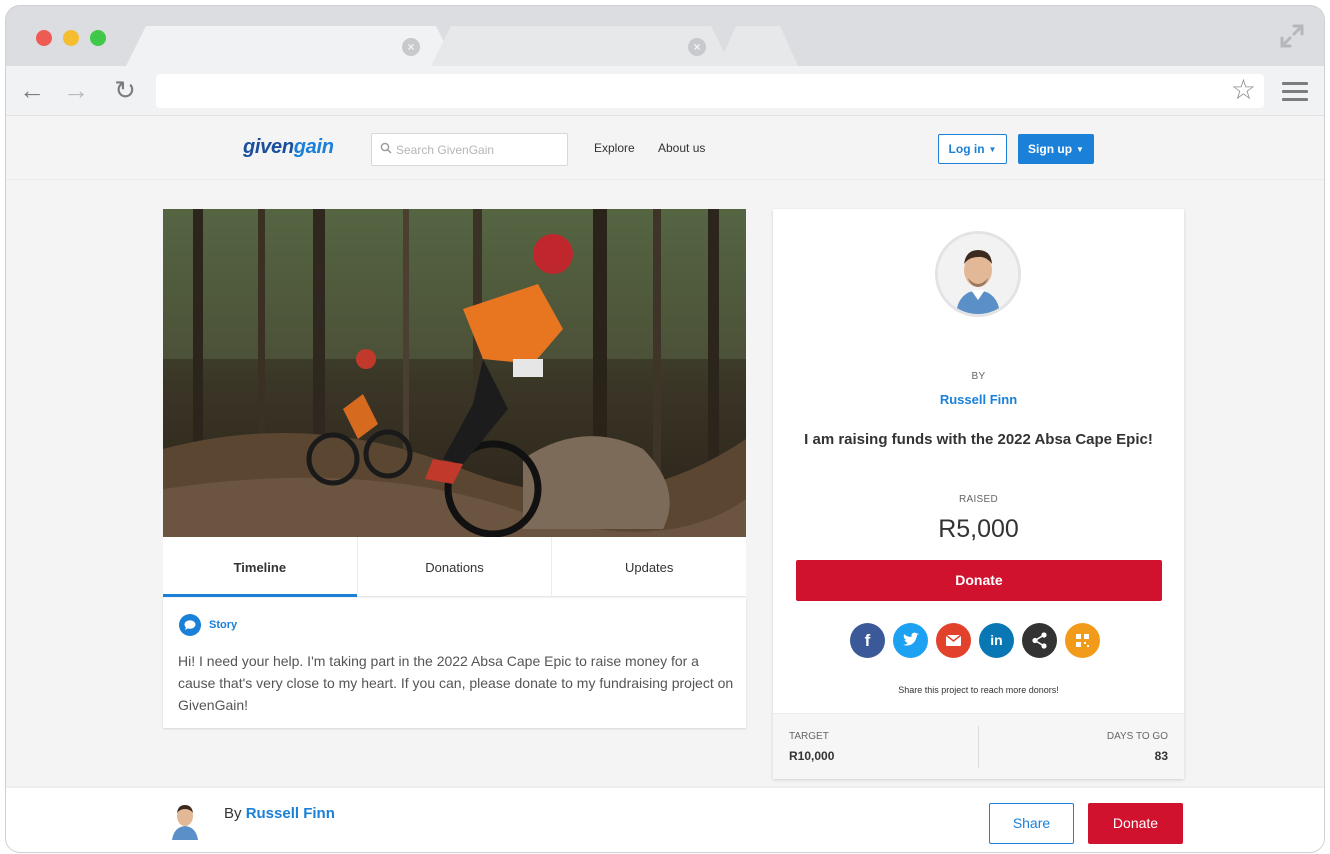  What do you see at coordinates (910, 640) in the screenshot?
I see `twitter-icon` at bounding box center [910, 640].